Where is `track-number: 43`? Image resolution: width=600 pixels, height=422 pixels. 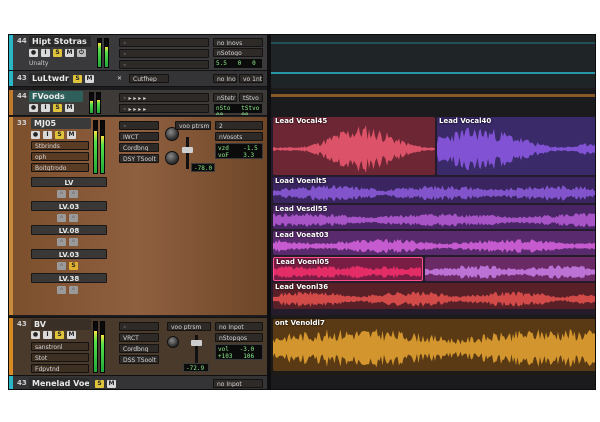 track-number: 43 is located at coordinates (22, 383).